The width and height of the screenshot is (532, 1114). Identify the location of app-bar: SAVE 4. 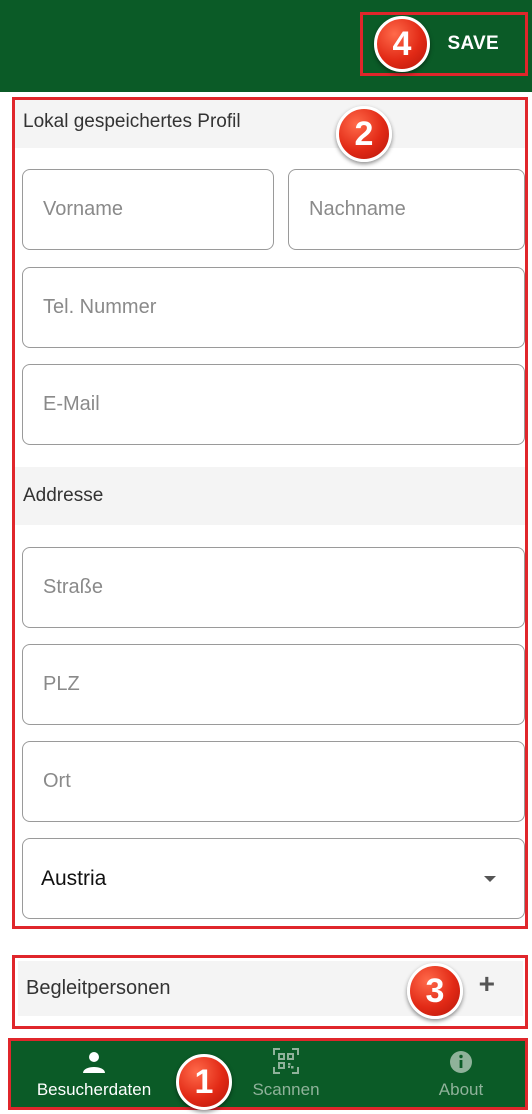
(266, 46).